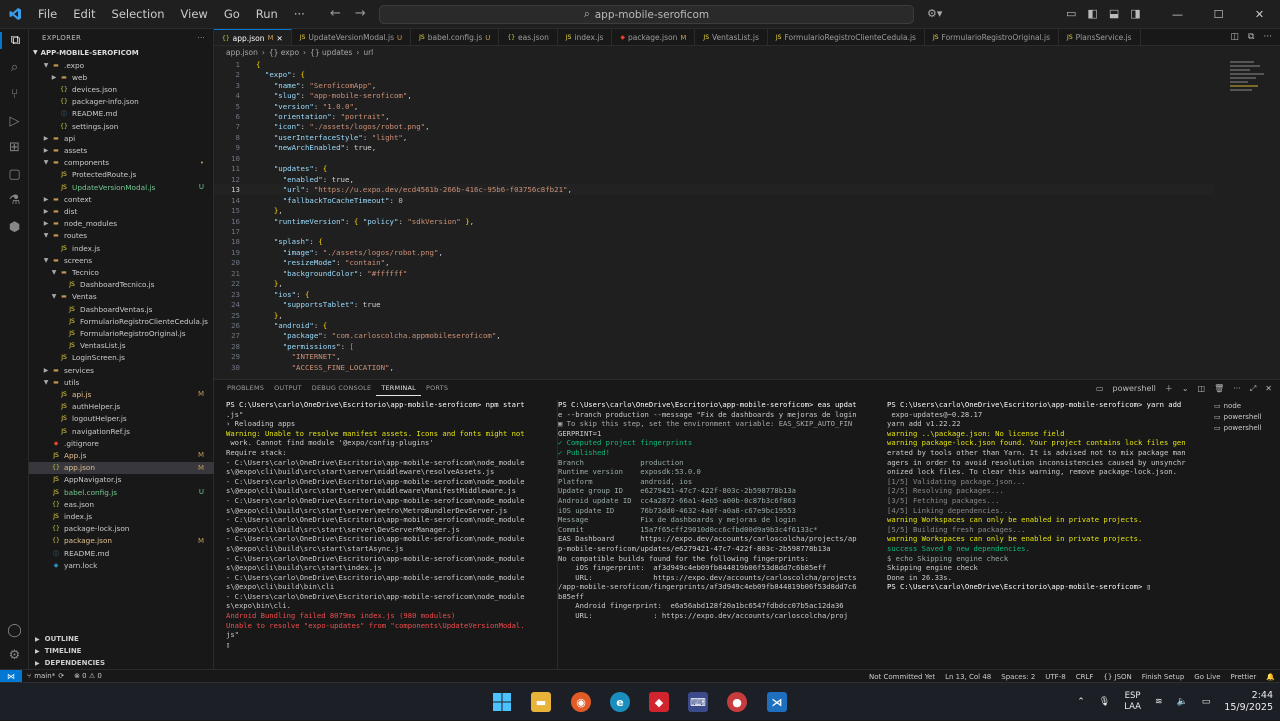  Describe the element at coordinates (934, 13) in the screenshot. I see `copilot-icon: ⚙▾` at that location.